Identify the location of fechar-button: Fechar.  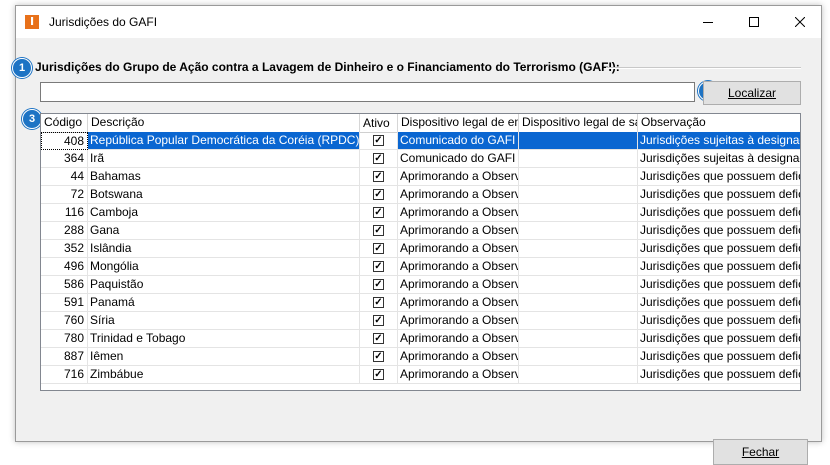
(760, 452).